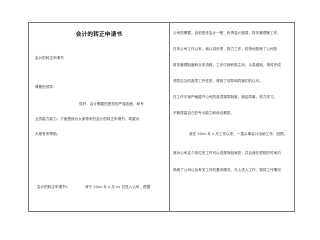 The height and width of the screenshot is (240, 320). Describe the element at coordinates (227, 33) in the screenshot. I see `right-line-1: 公司的需要，目前担任会计一职，负责会计核算、财务管理等工作。` at that location.